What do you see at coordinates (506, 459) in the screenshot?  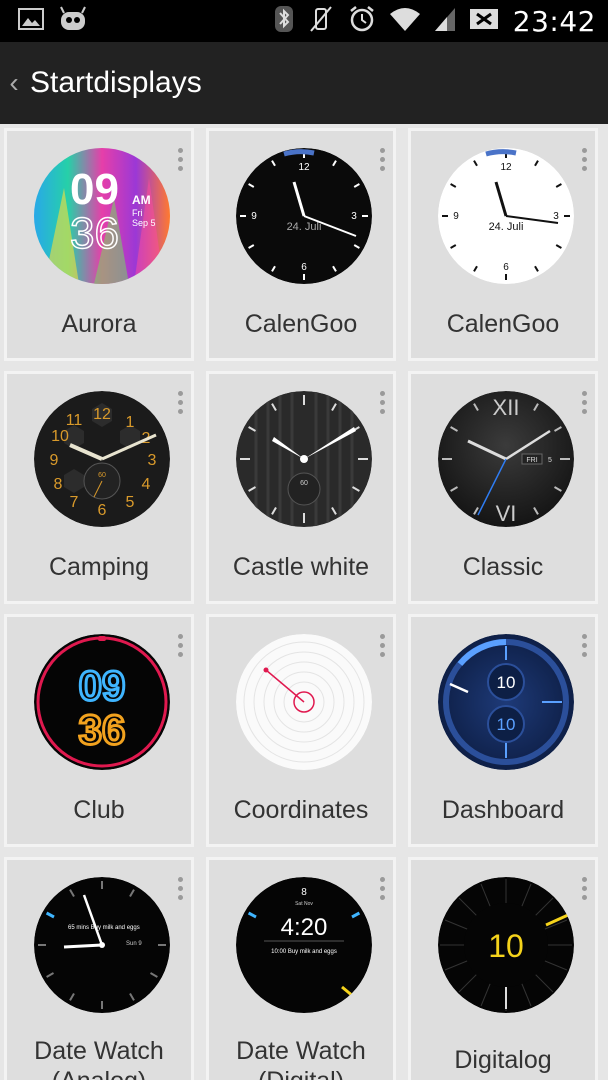 I see `watchface-preview: XII VI FRI 5` at bounding box center [506, 459].